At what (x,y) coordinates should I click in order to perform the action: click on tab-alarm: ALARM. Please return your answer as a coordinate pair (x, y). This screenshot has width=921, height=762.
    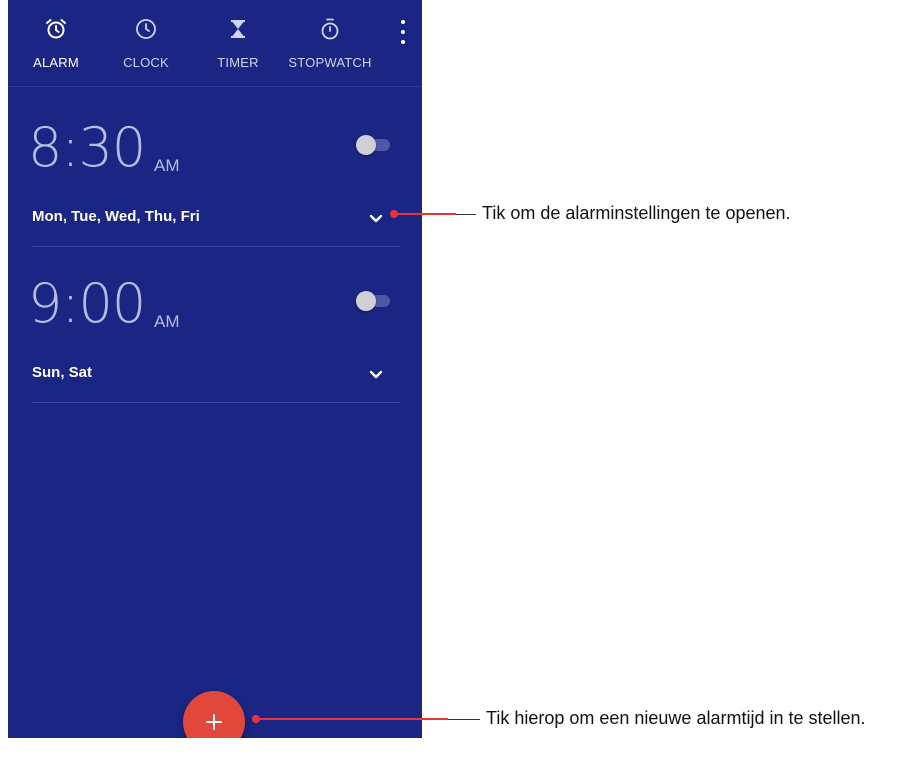
    Looking at the image, I should click on (56, 43).